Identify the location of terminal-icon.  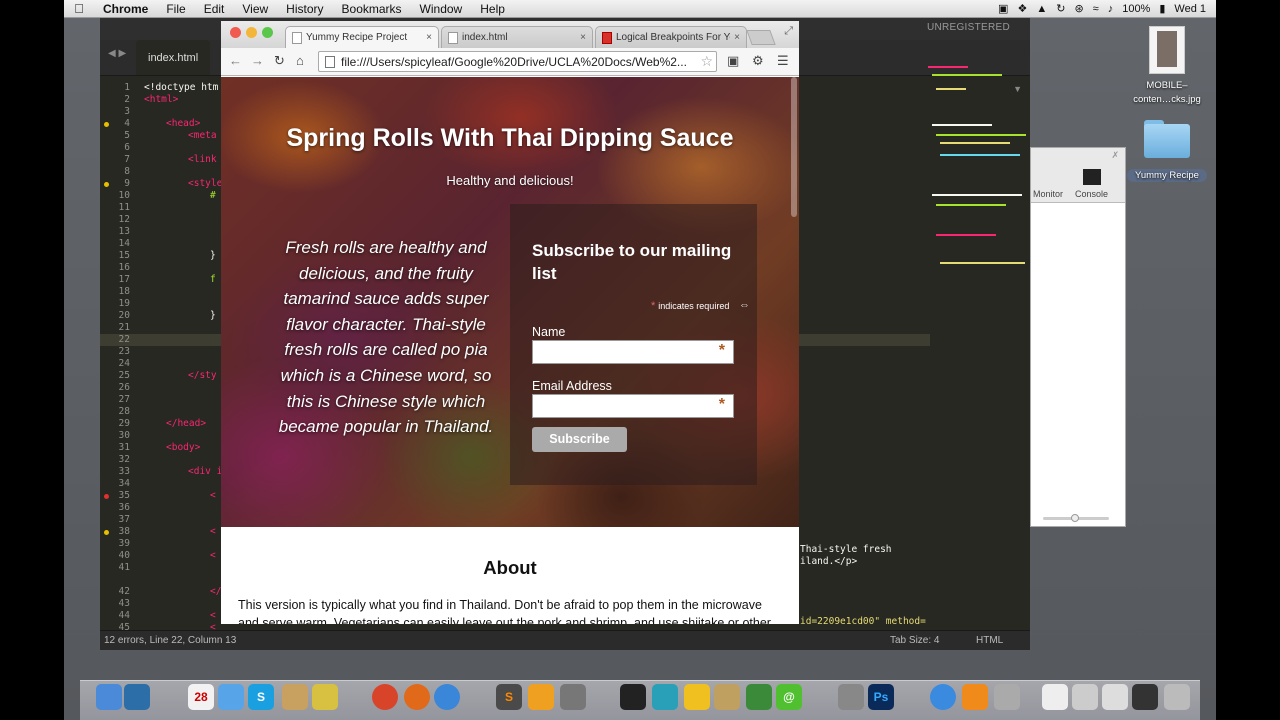
(633, 697).